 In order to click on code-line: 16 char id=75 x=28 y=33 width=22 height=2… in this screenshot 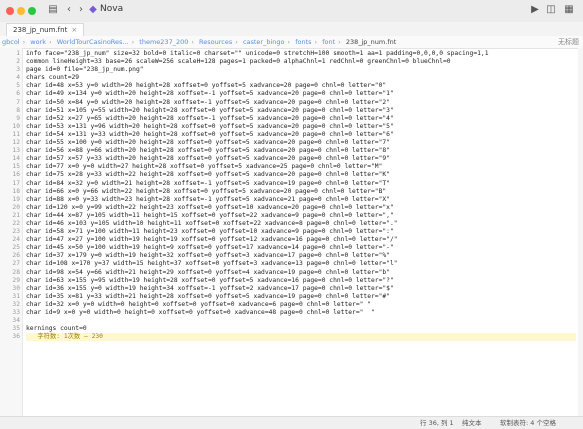, I will do `click(294, 175)`.